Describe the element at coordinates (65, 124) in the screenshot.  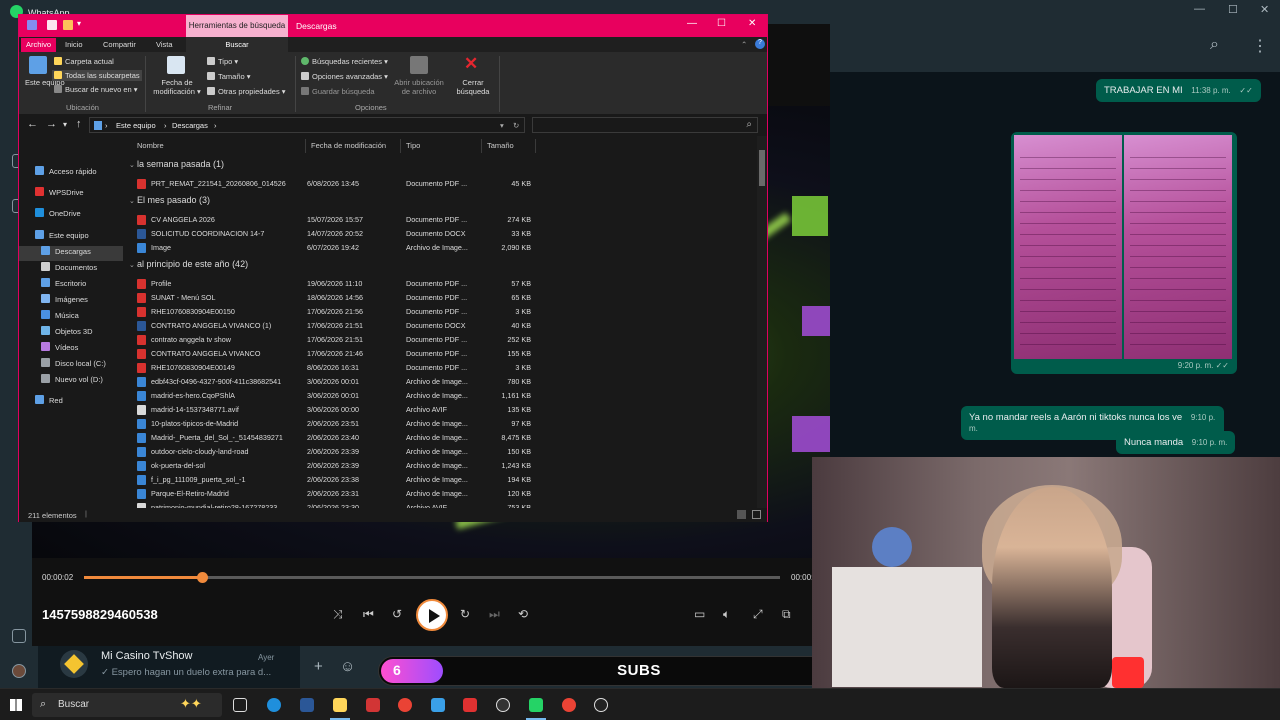
I see `recent-locations-icon: ▾` at that location.